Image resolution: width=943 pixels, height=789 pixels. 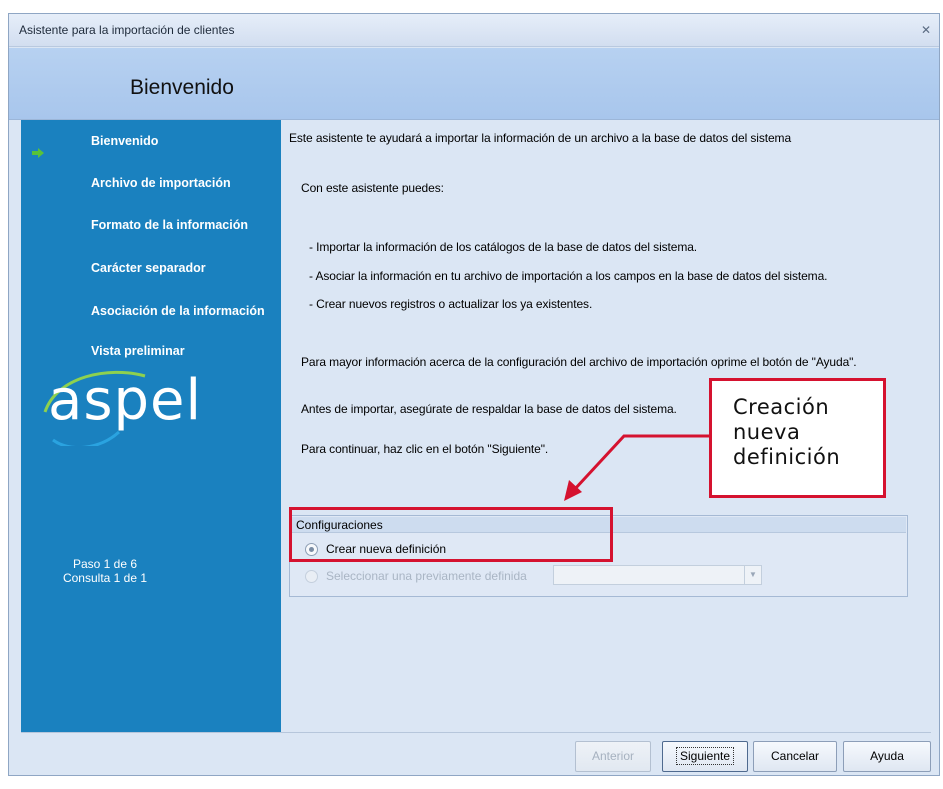 What do you see at coordinates (311, 576) in the screenshot?
I see `radio-existing-definition` at bounding box center [311, 576].